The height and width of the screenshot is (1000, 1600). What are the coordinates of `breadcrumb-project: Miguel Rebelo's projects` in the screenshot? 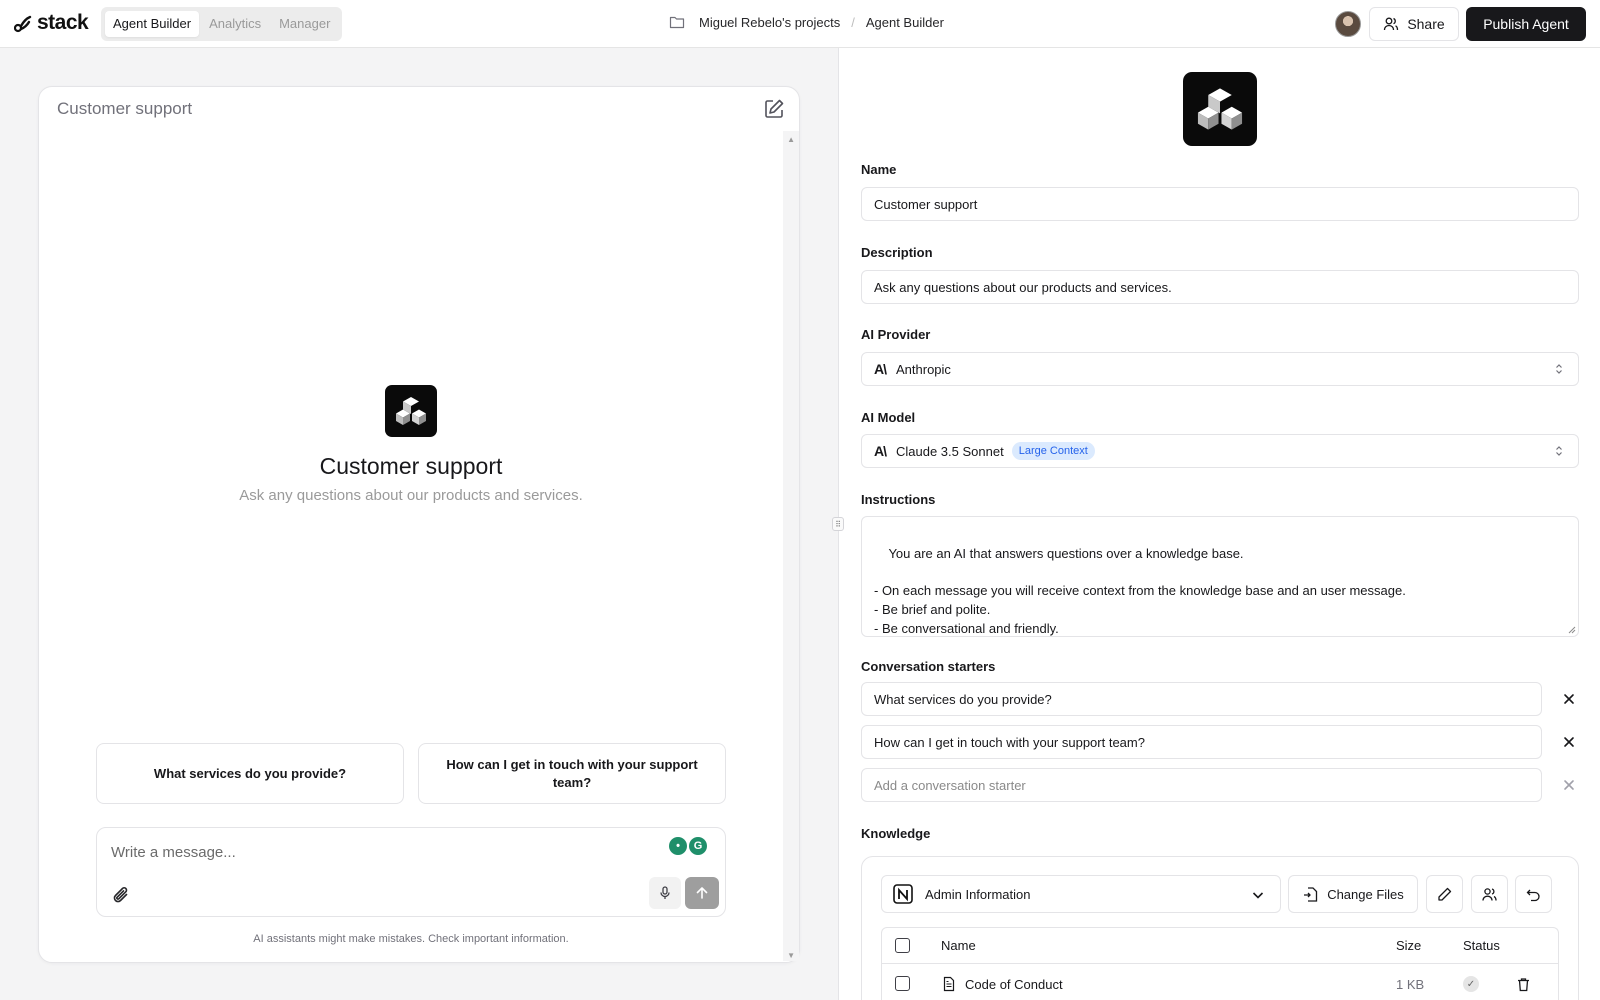 It's located at (769, 22).